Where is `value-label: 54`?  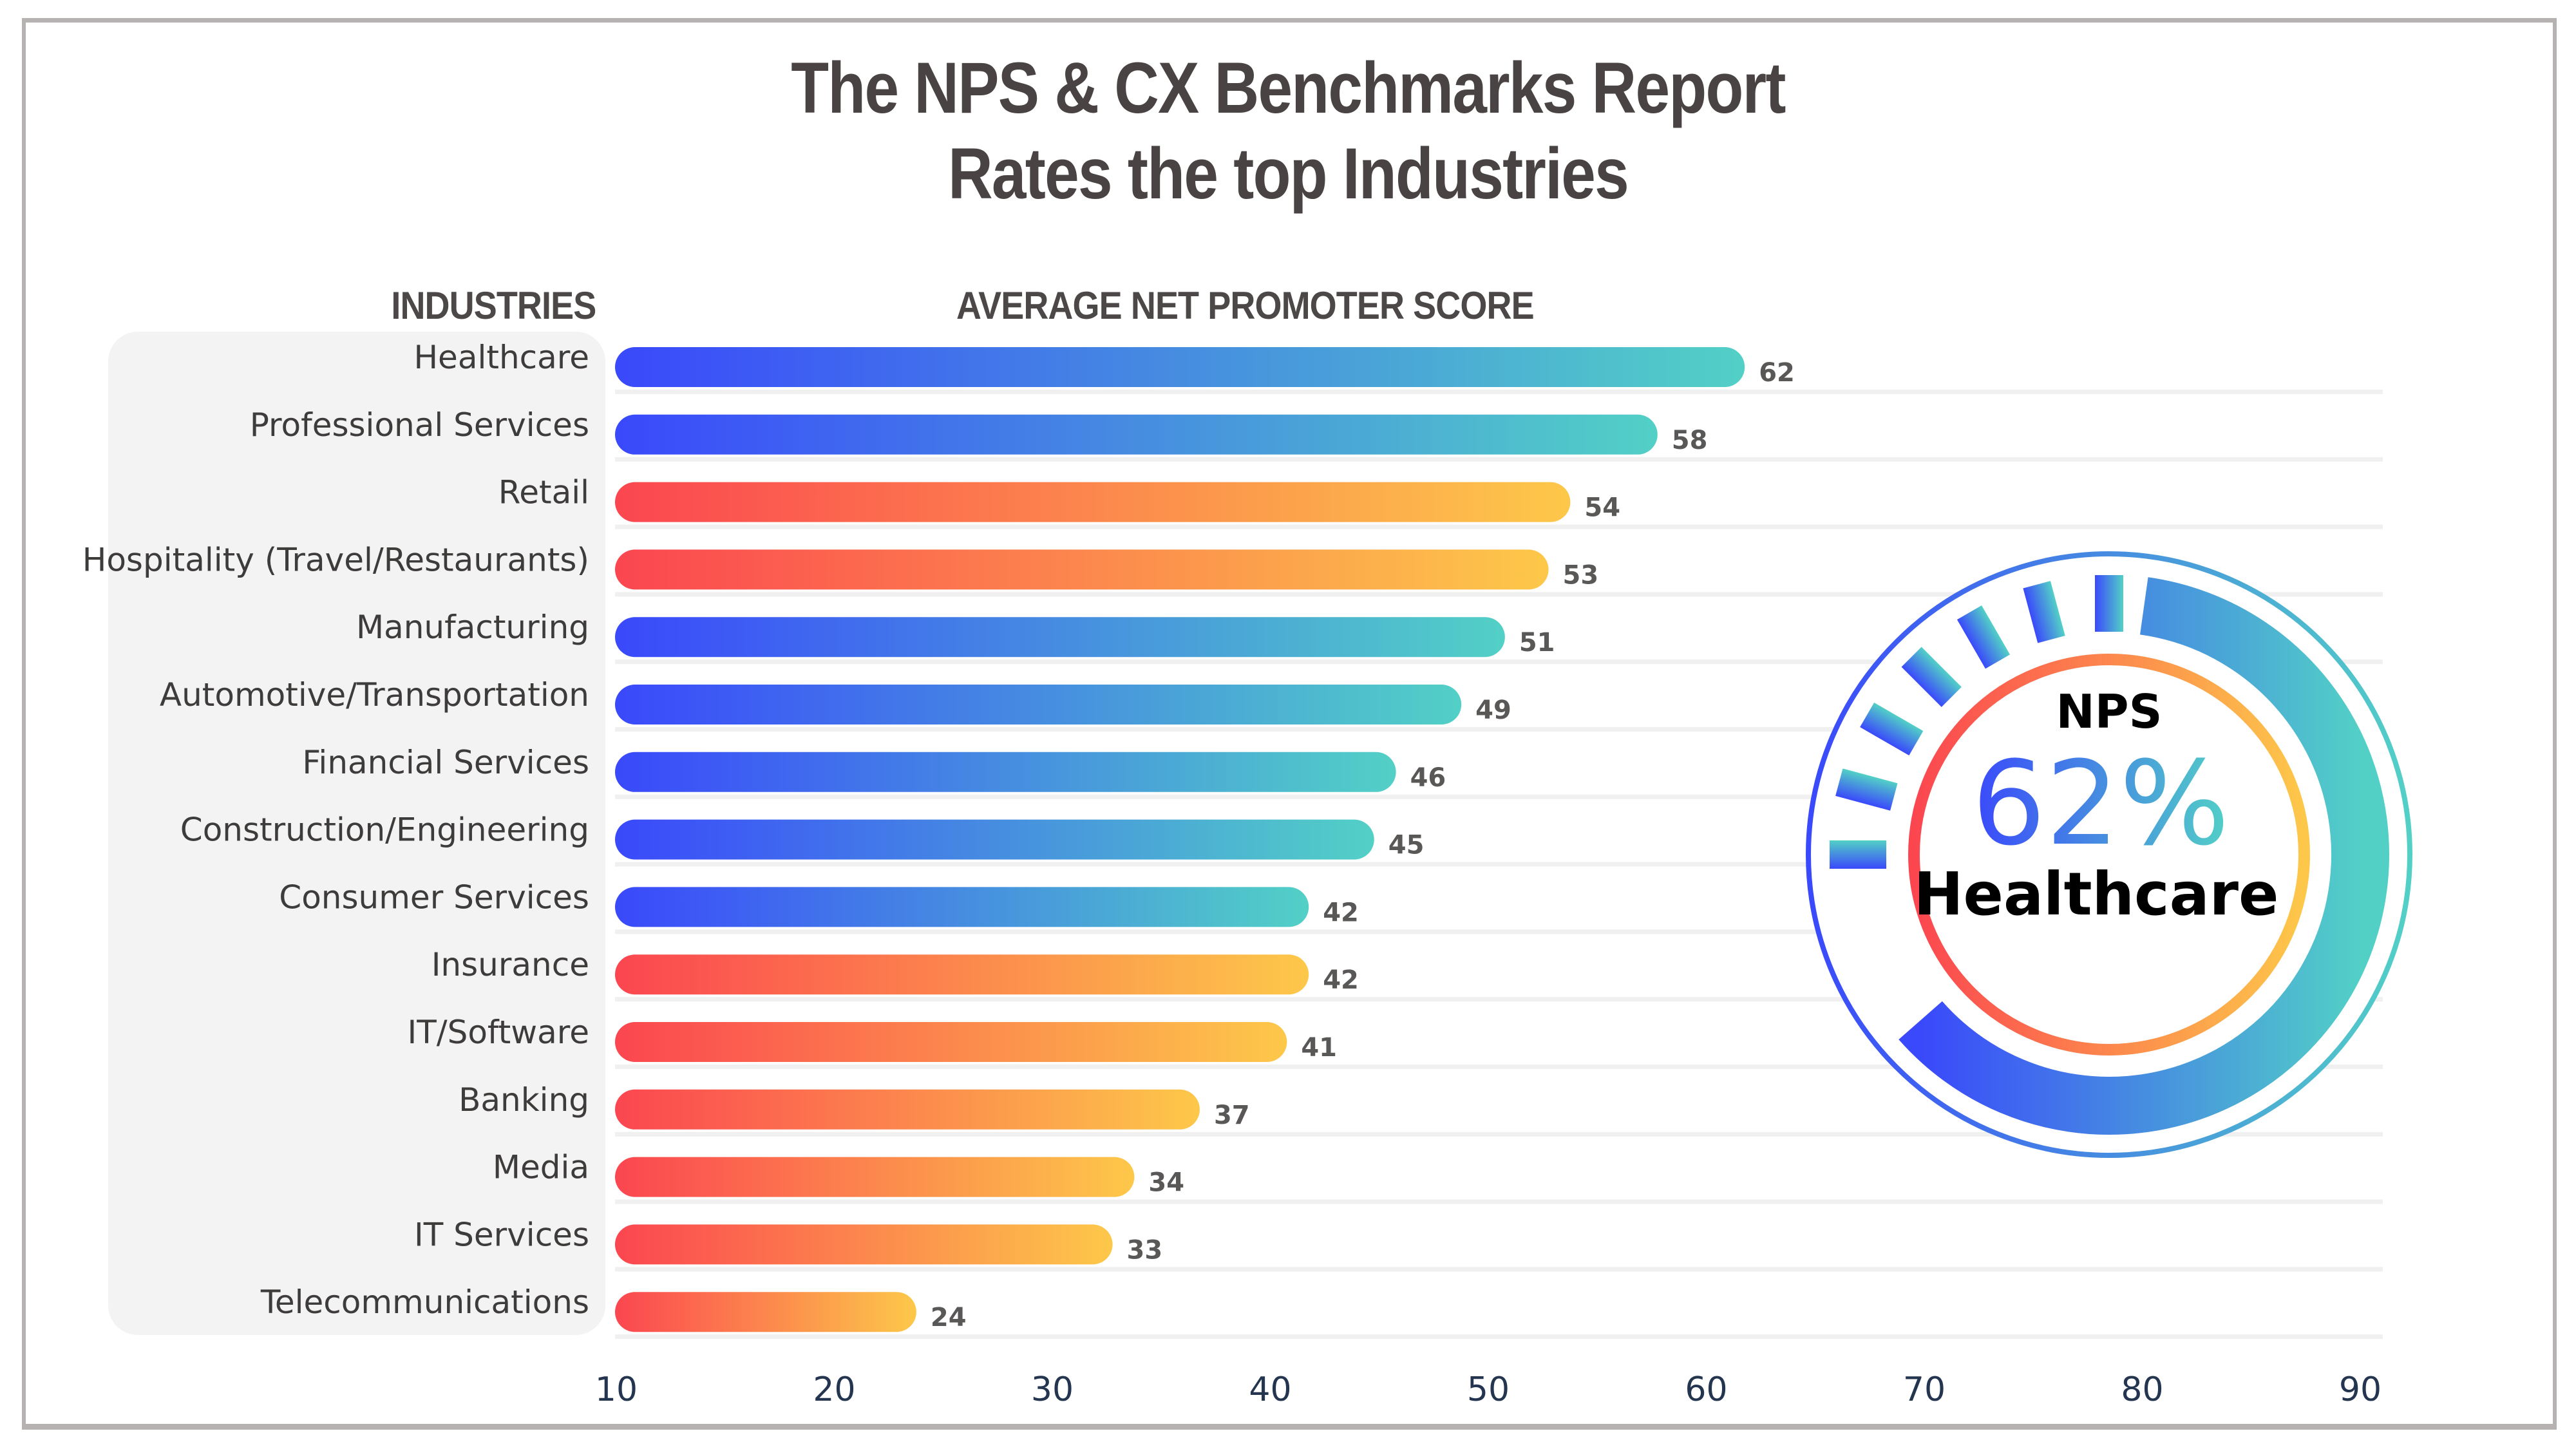 value-label: 54 is located at coordinates (1602, 508).